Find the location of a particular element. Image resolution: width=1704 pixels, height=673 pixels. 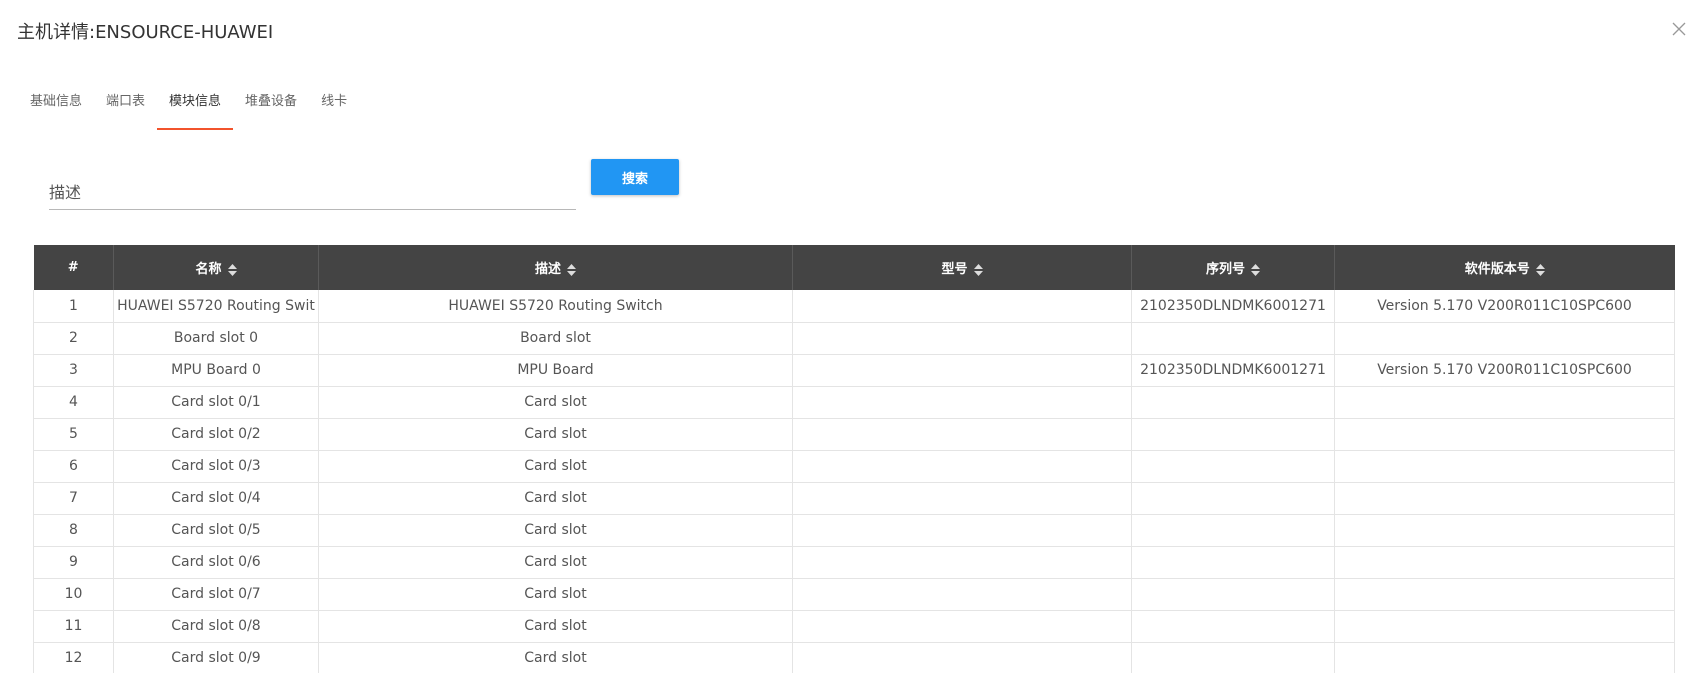

table-row: 8 Card slot 0/5 Card slot is located at coordinates (854, 530).